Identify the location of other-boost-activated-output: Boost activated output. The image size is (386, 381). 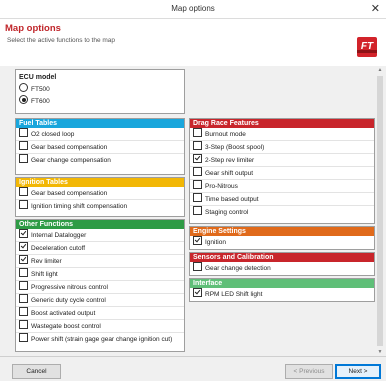
(100, 312).